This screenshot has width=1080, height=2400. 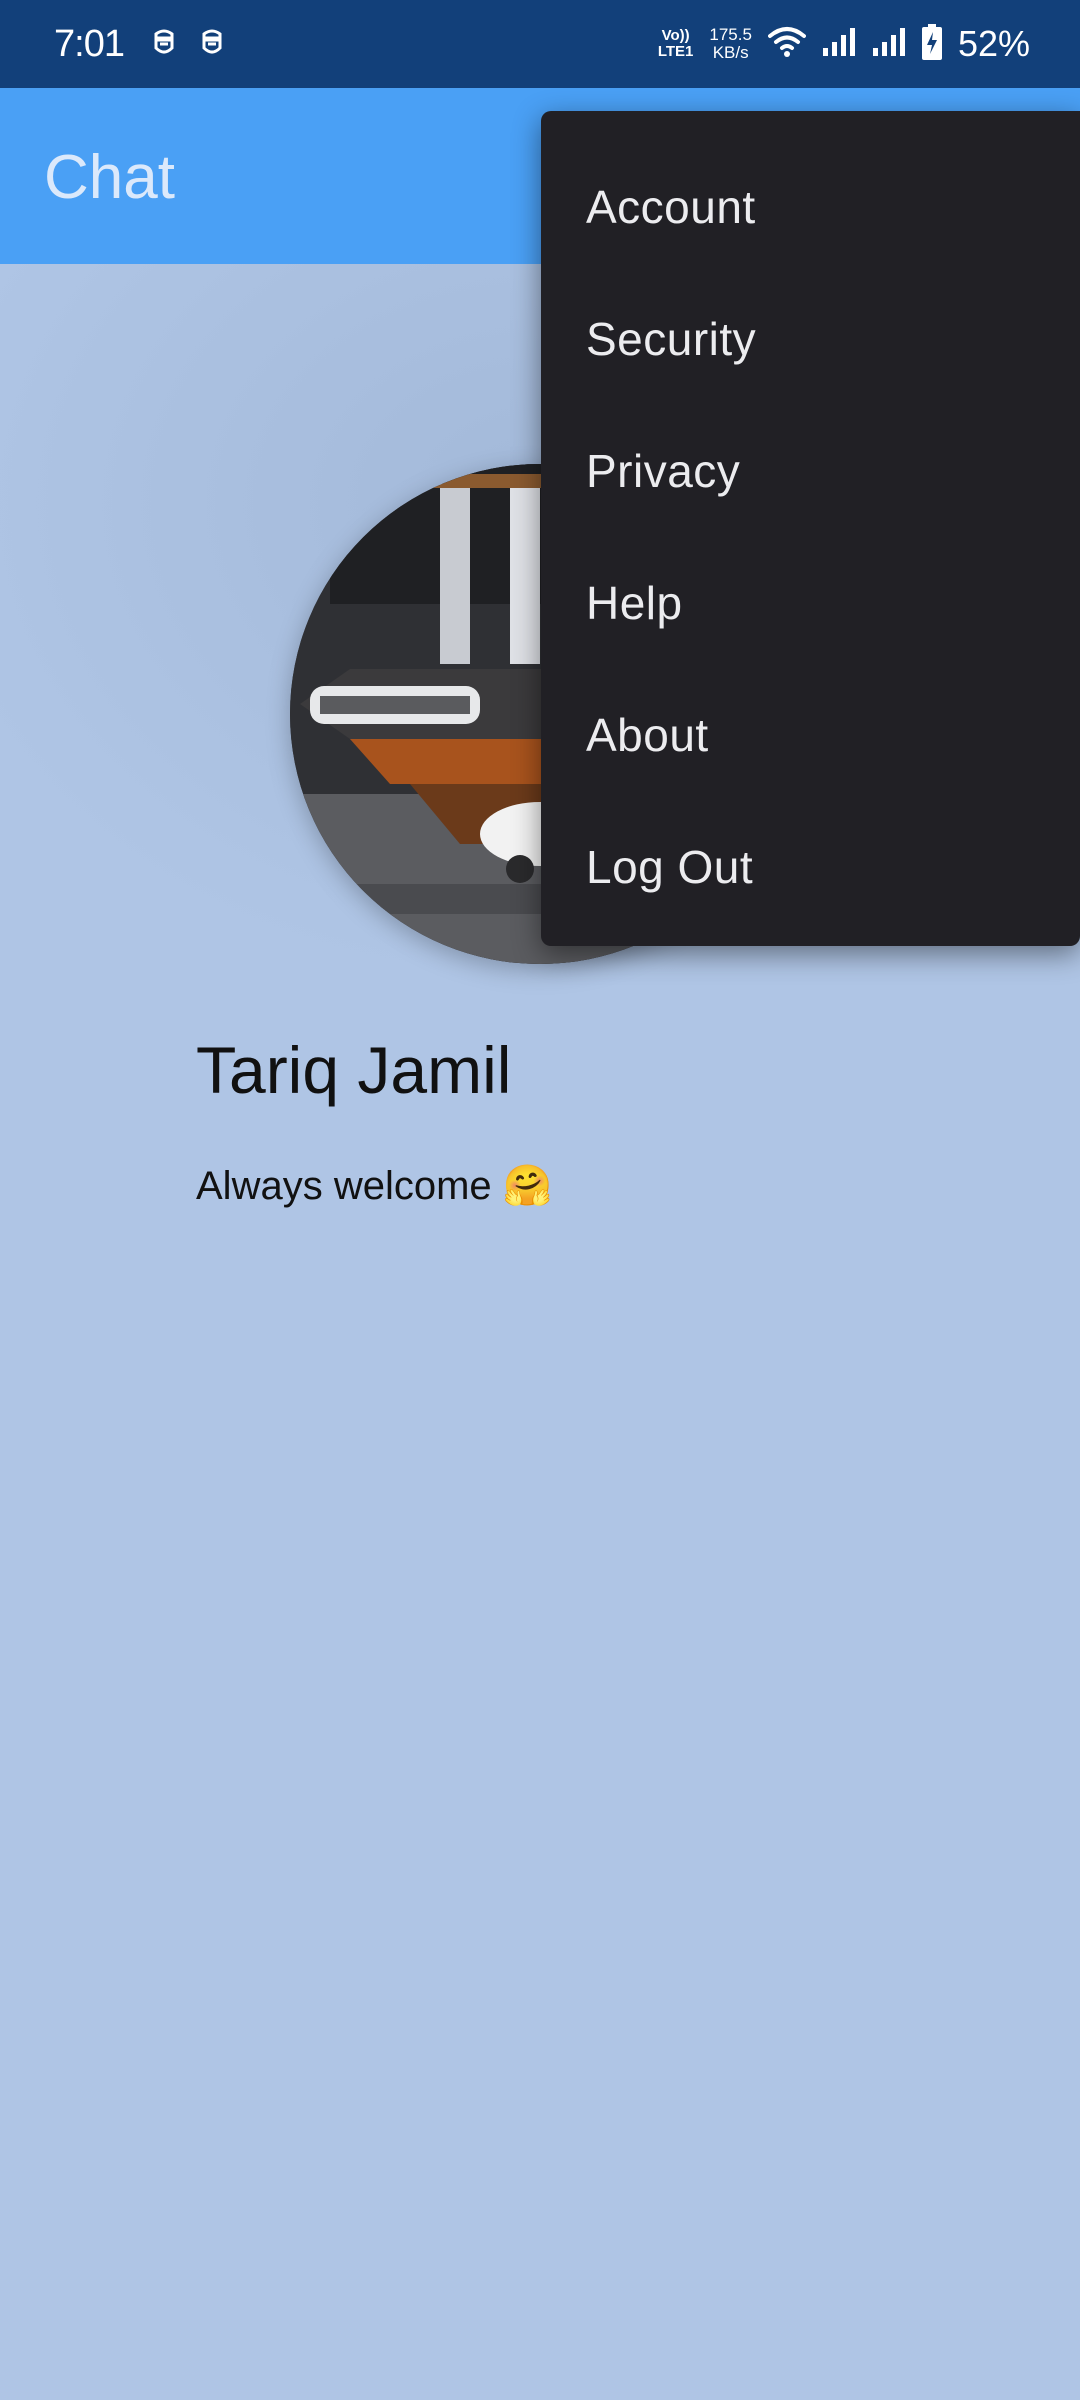 I want to click on menu-item-log-out: Log Out, so click(x=810, y=867).